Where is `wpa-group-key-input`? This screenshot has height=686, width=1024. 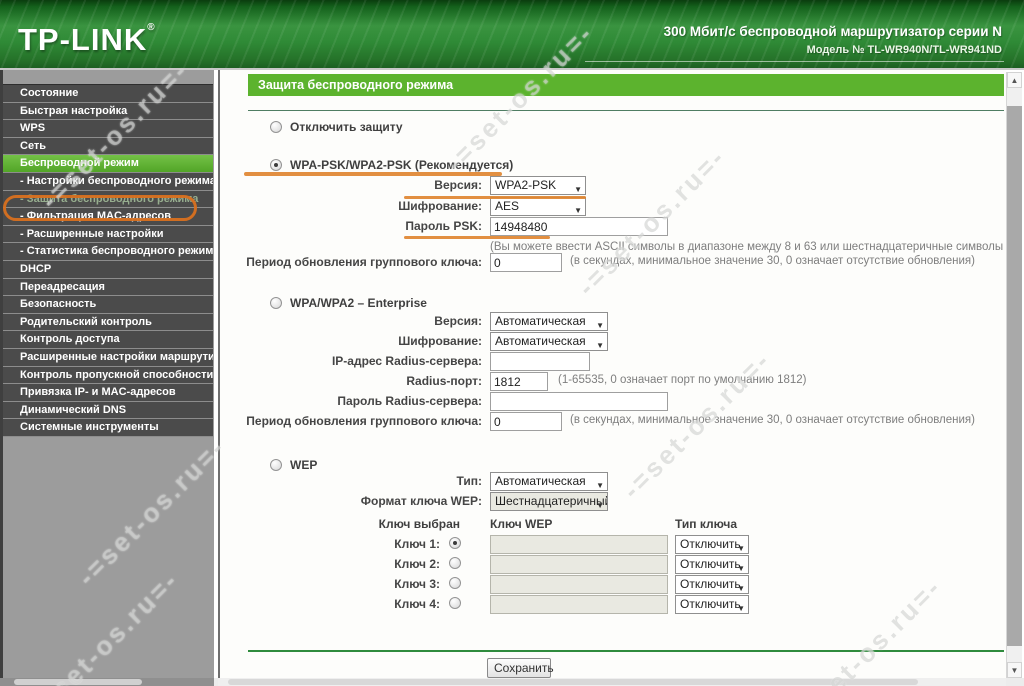 wpa-group-key-input is located at coordinates (526, 262).